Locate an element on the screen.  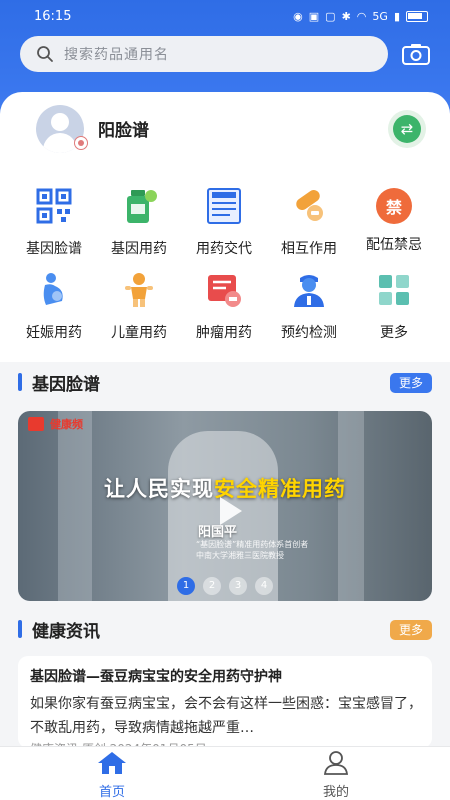
grid-label: 儿童用药 is located at coordinates (139, 333).